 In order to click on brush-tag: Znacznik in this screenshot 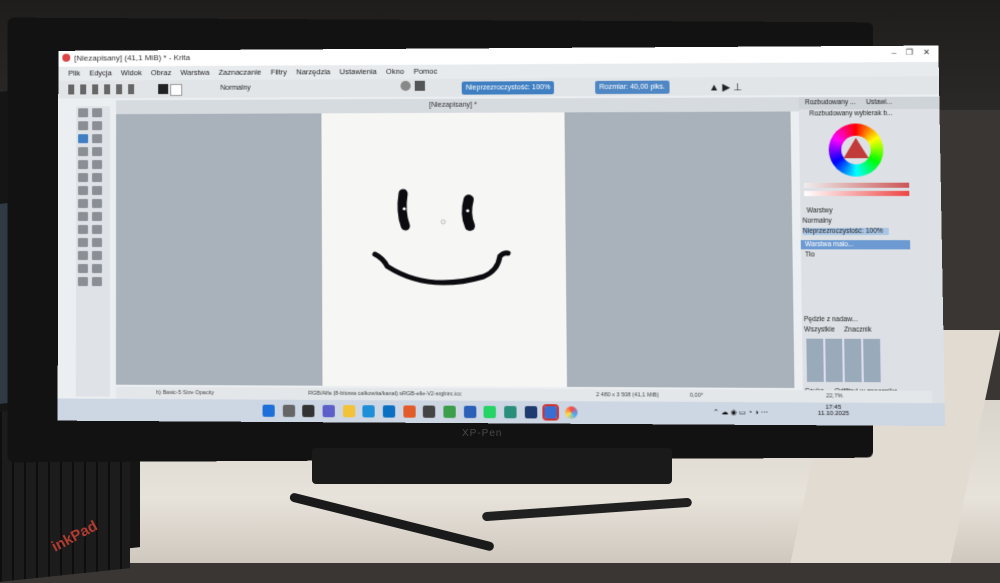, I will do `click(858, 329)`.